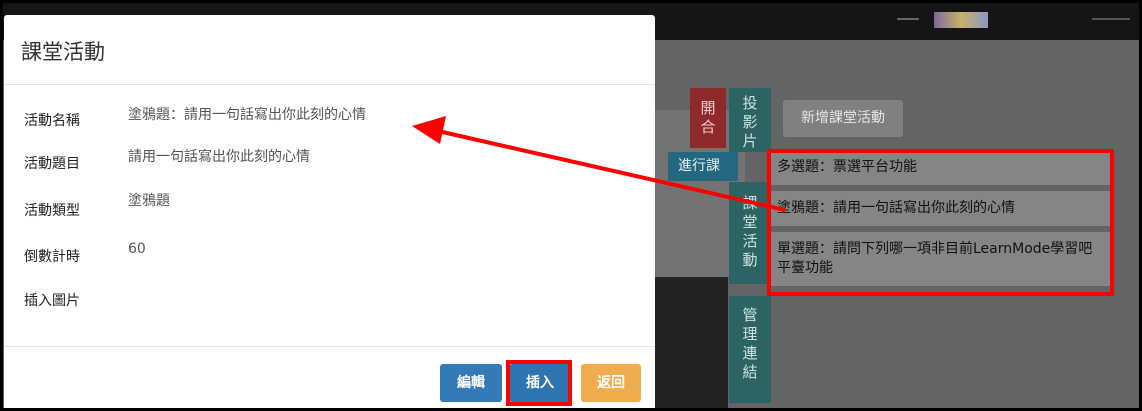 The width and height of the screenshot is (1142, 411). Describe the element at coordinates (611, 383) in the screenshot. I see `back-button: 返回` at that location.